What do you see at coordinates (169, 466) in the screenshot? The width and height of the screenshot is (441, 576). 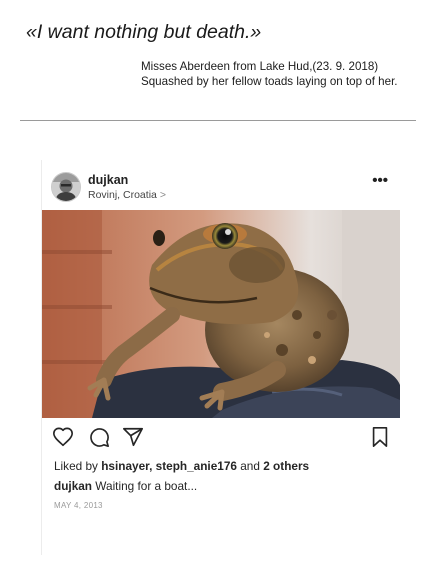 I see `likes-users: hsinayer, steph_anie176` at bounding box center [169, 466].